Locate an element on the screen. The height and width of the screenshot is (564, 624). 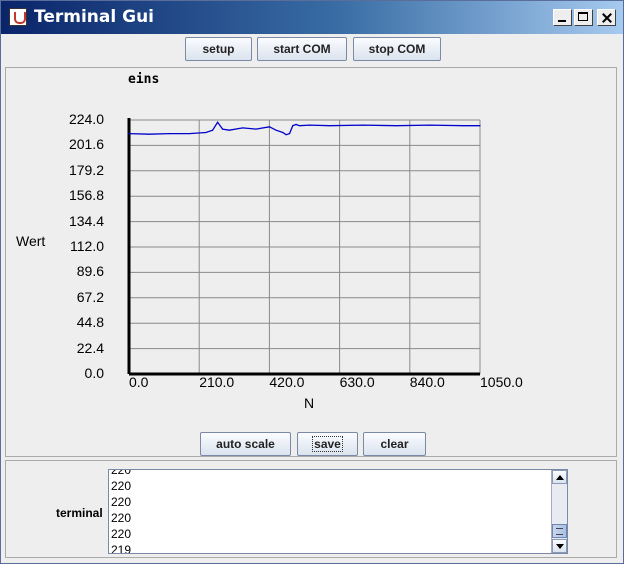
scroll-thumb is located at coordinates (559, 531).